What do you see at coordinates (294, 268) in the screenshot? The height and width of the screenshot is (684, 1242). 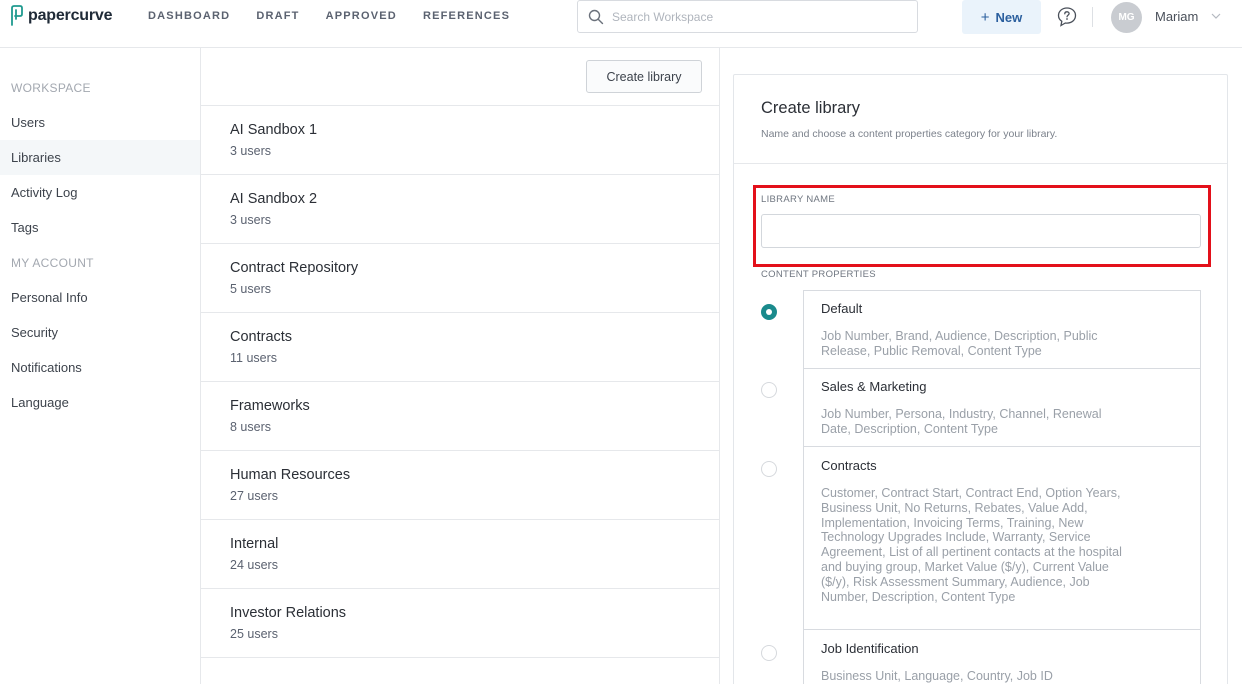 I see `library-name: Contract Repository` at bounding box center [294, 268].